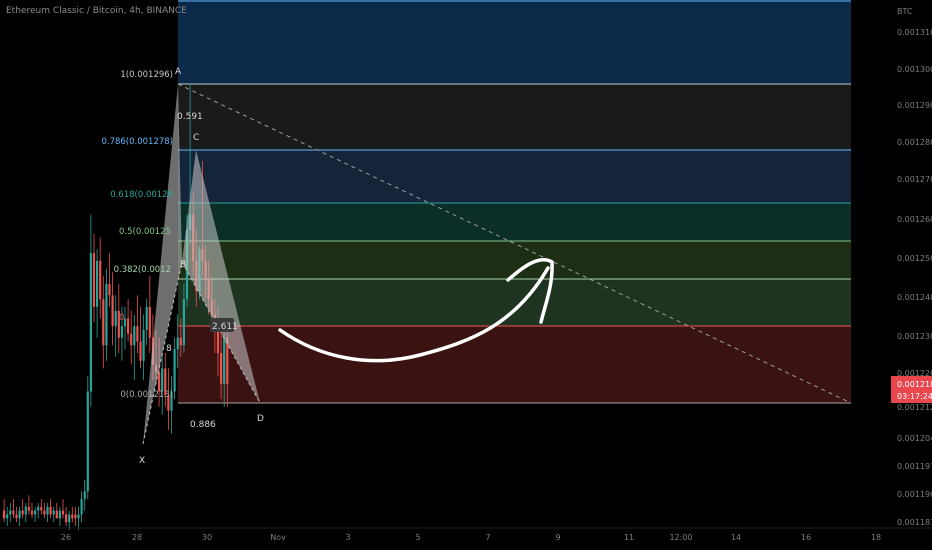 Image resolution: width=932 pixels, height=550 pixels. Describe the element at coordinates (914, 438) in the screenshot. I see `price-tick: 0.001204` at that location.